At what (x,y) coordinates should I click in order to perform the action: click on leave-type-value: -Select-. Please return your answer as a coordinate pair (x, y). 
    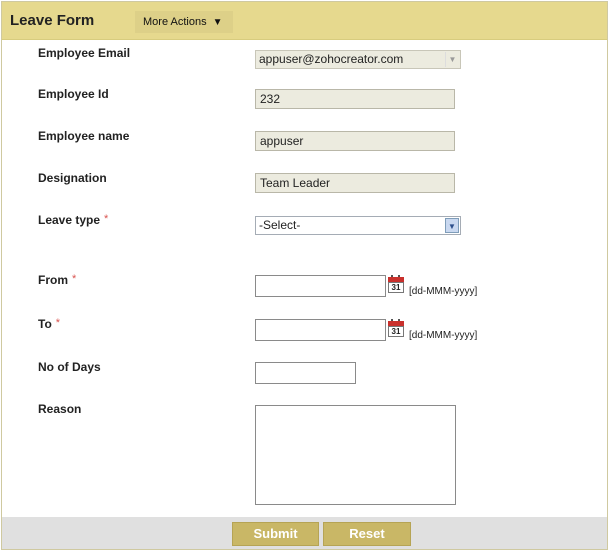
    Looking at the image, I should click on (280, 225).